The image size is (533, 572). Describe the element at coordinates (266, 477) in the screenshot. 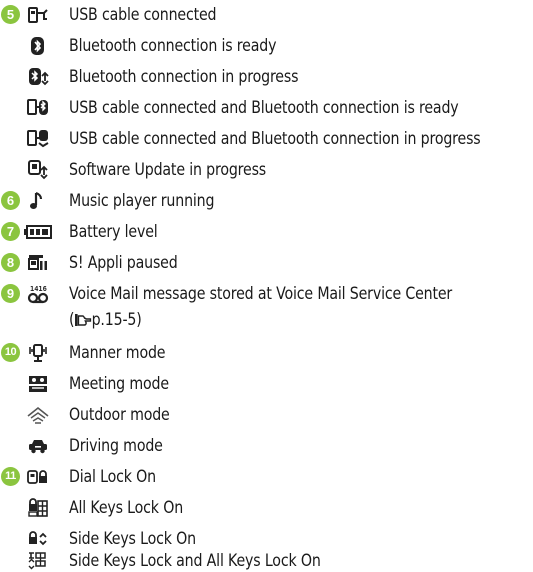

I see `list-item: 11 Dial Lock On` at that location.